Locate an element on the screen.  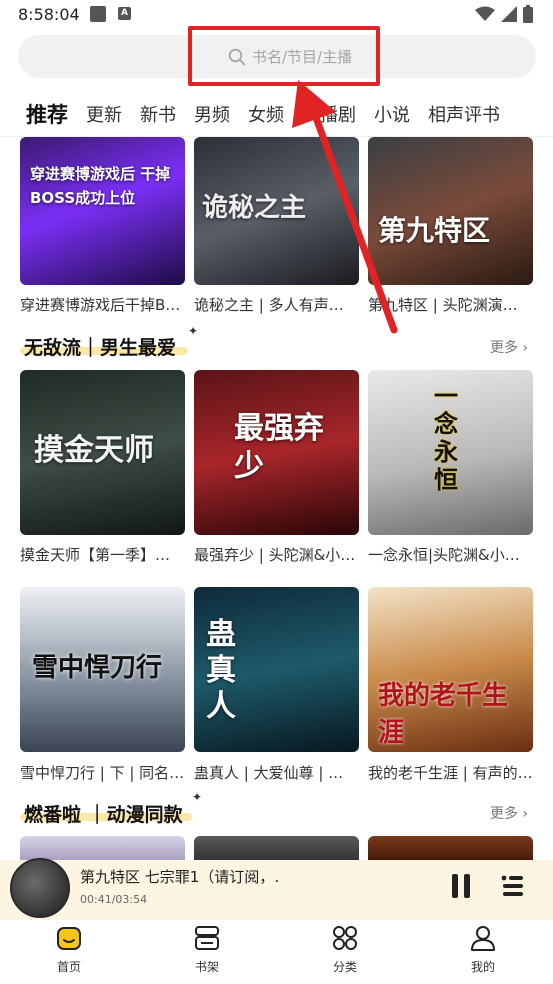
tab-update: 更新 is located at coordinates (104, 114).